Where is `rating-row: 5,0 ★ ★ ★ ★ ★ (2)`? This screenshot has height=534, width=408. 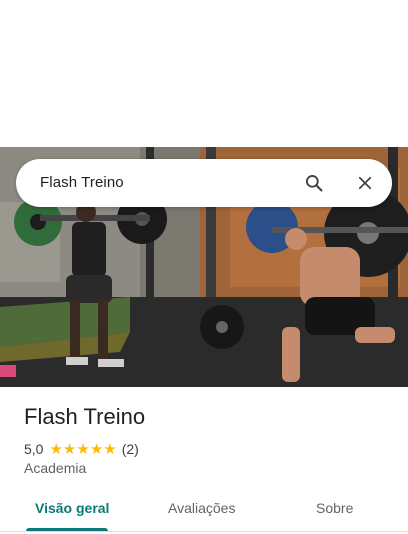 rating-row: 5,0 ★ ★ ★ ★ ★ (2) is located at coordinates (81, 449).